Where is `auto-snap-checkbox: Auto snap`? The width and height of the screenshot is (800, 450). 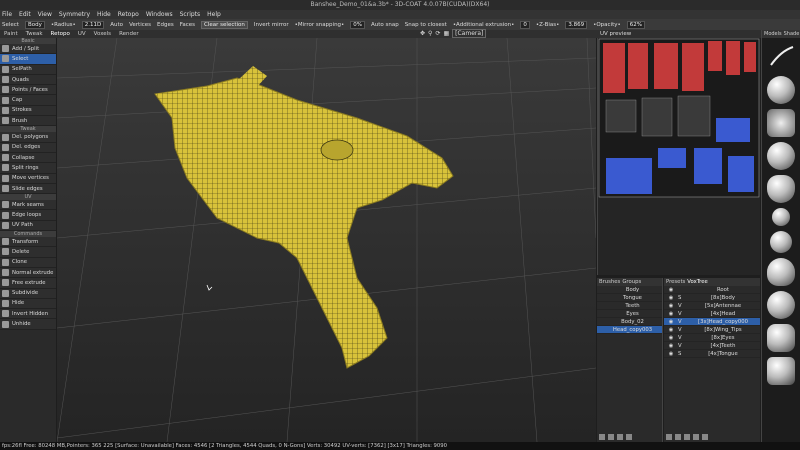
auto-snap-checkbox: Auto snap is located at coordinates (385, 25).